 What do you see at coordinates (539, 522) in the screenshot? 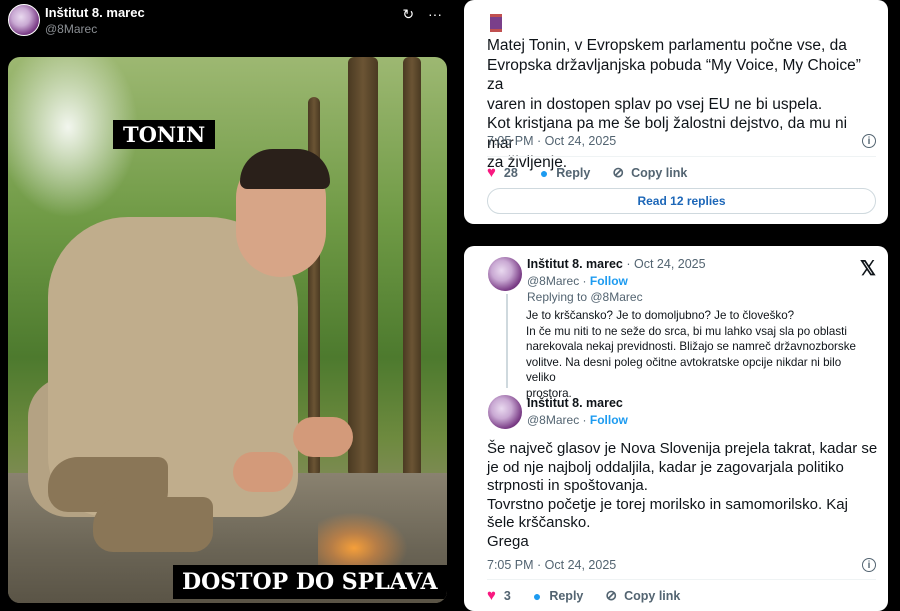
I see `tweet-text-line: šele krščansko.` at bounding box center [539, 522].